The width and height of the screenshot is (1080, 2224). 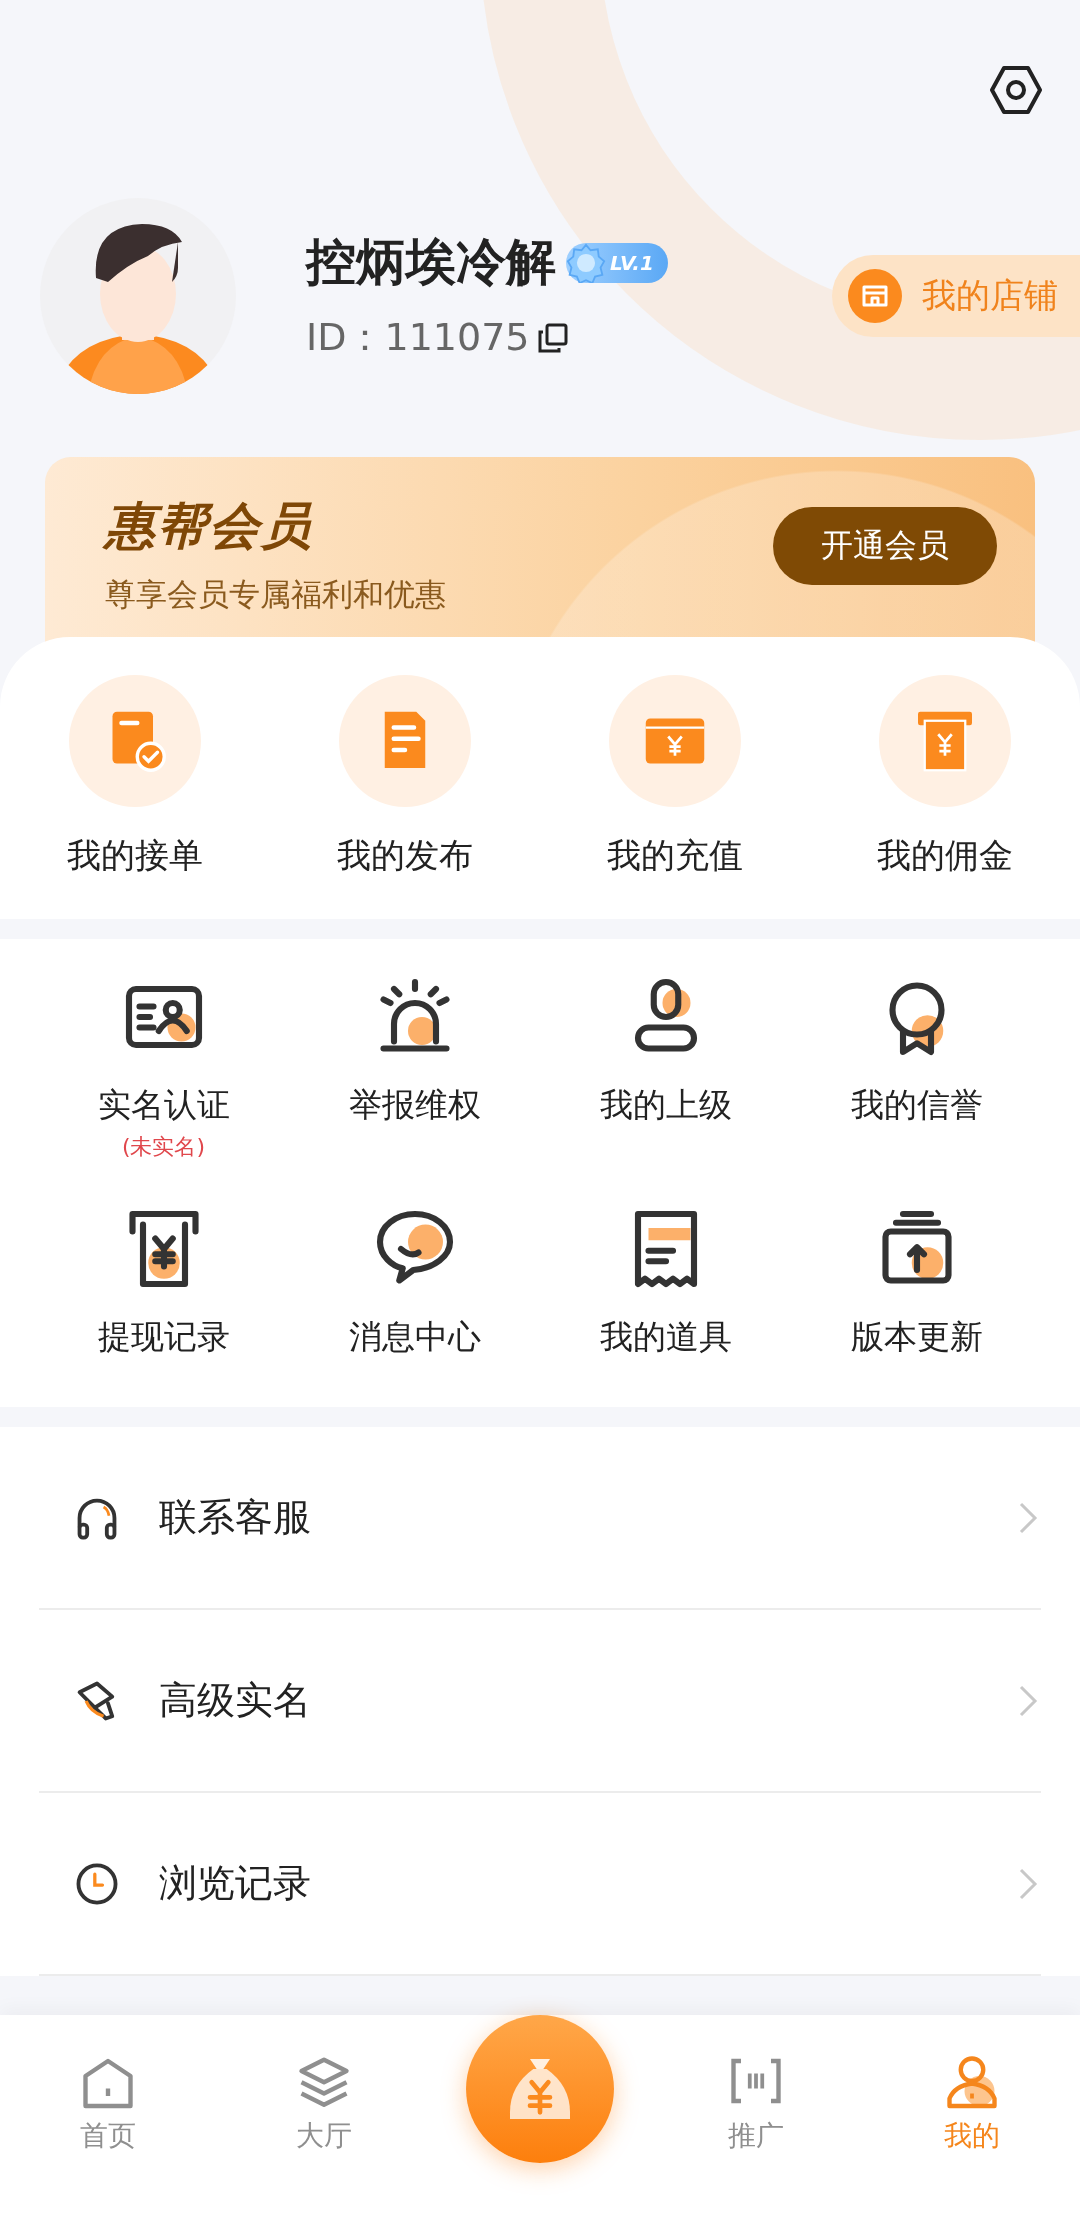 What do you see at coordinates (414, 1337) in the screenshot?
I see `tool-label: 消息中心` at bounding box center [414, 1337].